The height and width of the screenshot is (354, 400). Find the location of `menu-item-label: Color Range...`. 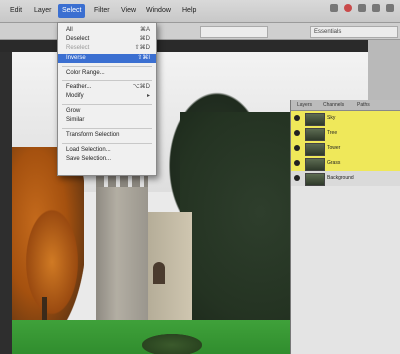

menu-item-label: Color Range... is located at coordinates (85, 73).